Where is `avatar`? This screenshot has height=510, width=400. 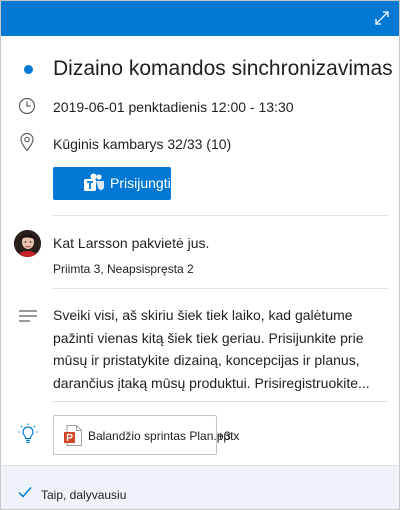 avatar is located at coordinates (27, 243).